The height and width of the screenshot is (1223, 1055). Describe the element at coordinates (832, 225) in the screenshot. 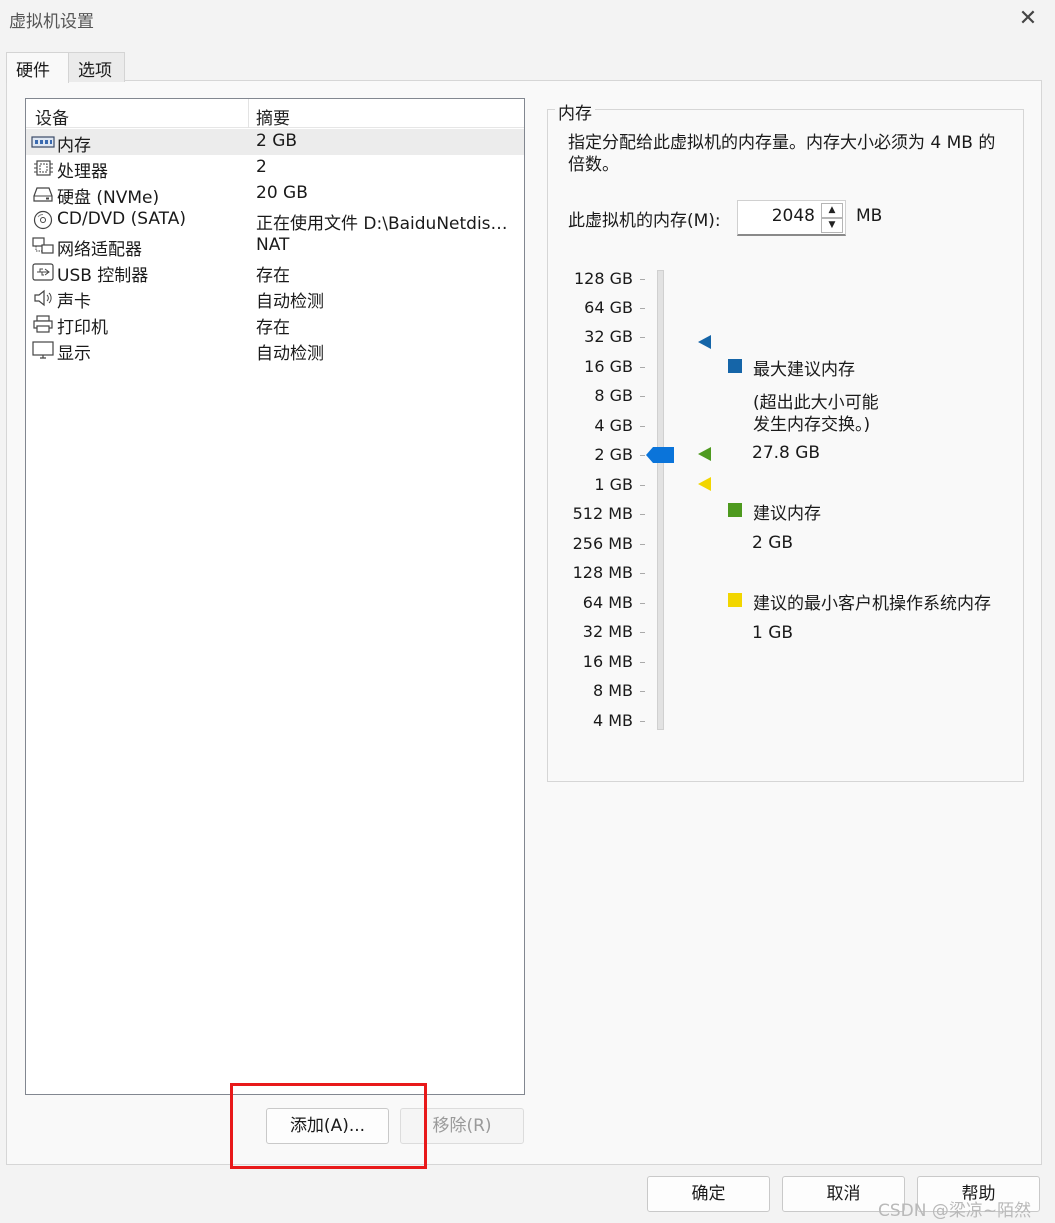

I see `spin-down-icon: ▼` at that location.